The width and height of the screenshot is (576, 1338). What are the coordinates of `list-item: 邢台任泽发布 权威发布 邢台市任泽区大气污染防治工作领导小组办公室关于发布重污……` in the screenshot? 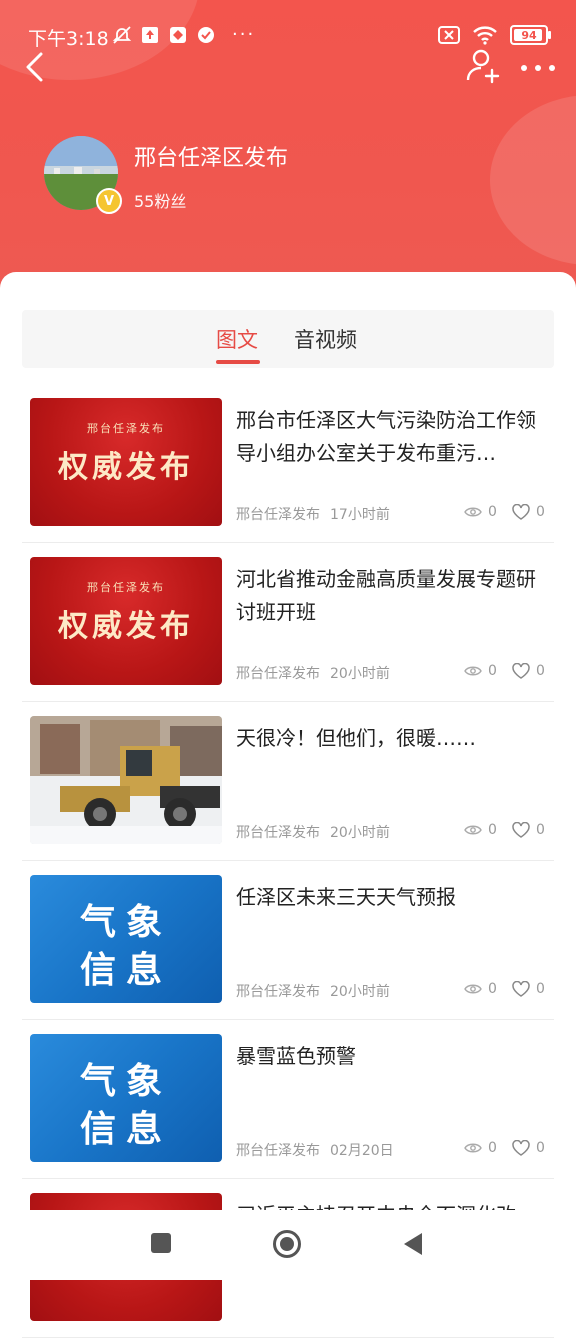 It's located at (288, 463).